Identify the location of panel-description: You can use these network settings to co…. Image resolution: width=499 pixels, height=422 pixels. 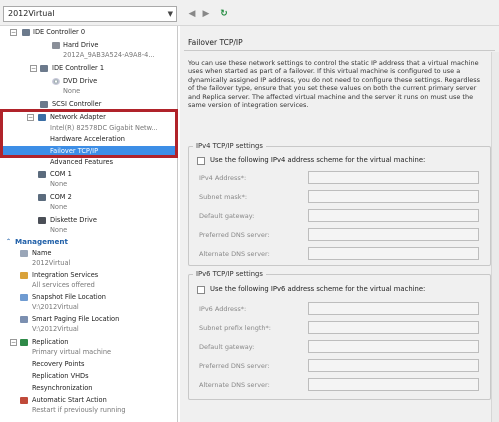
(334, 84).